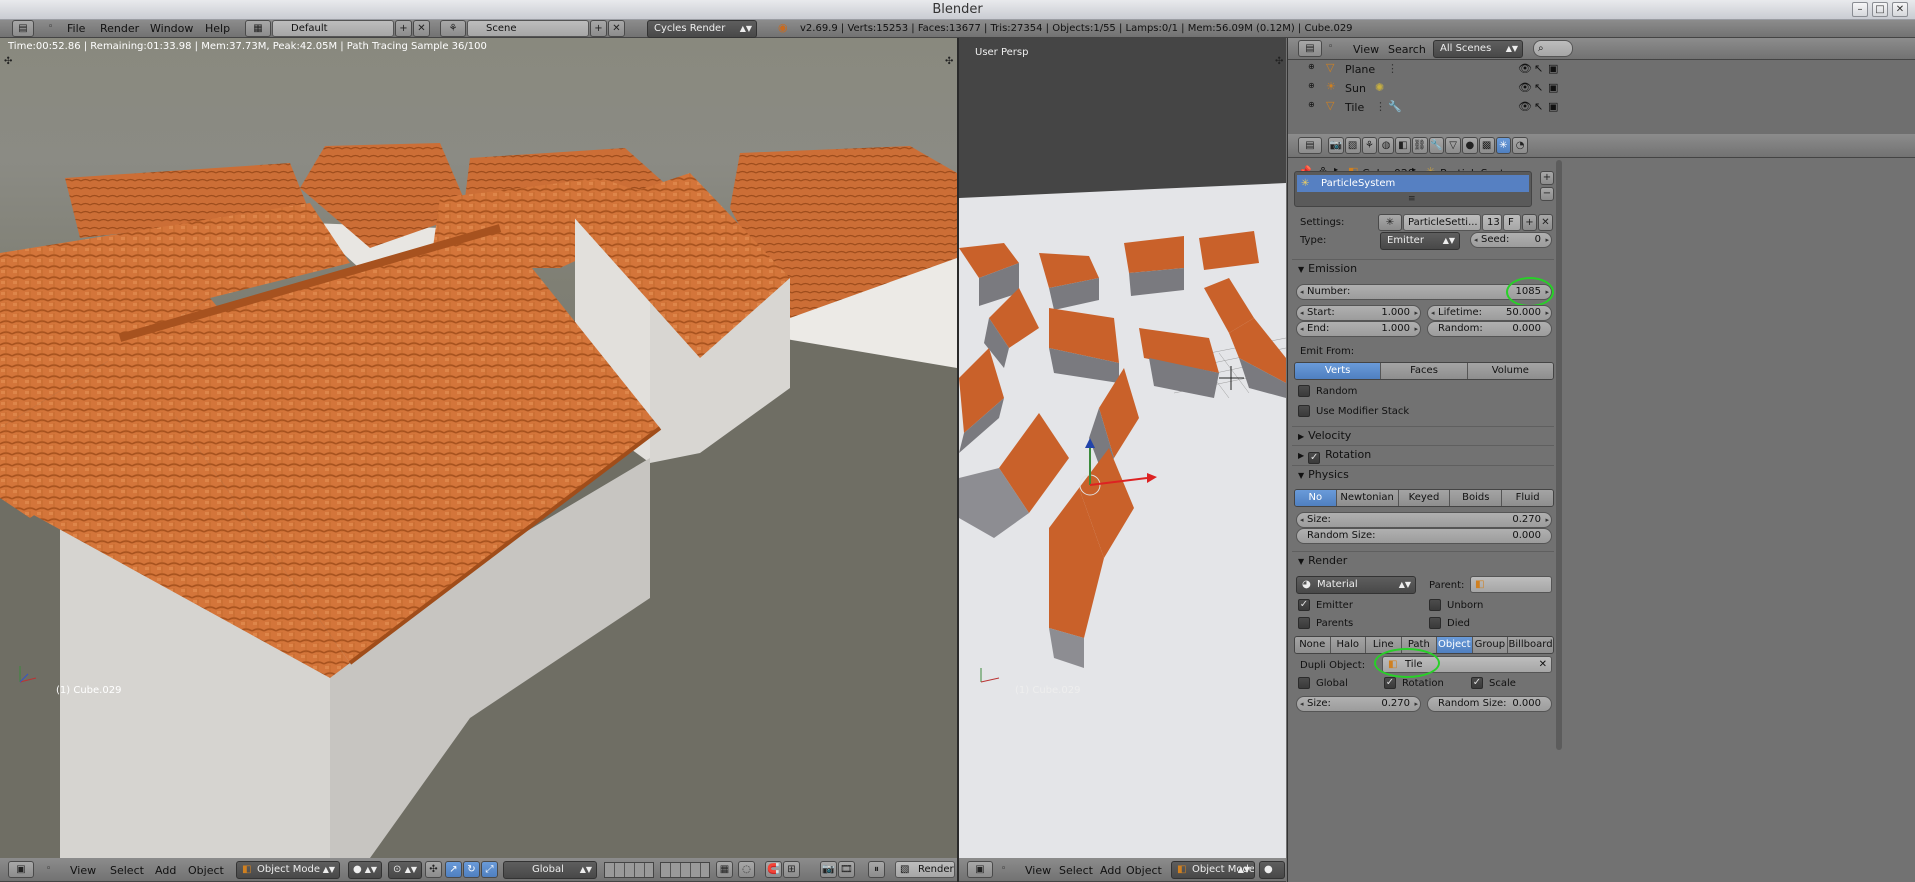 The width and height of the screenshot is (1915, 882). What do you see at coordinates (217, 28) in the screenshot?
I see `menu-help: Help` at bounding box center [217, 28].